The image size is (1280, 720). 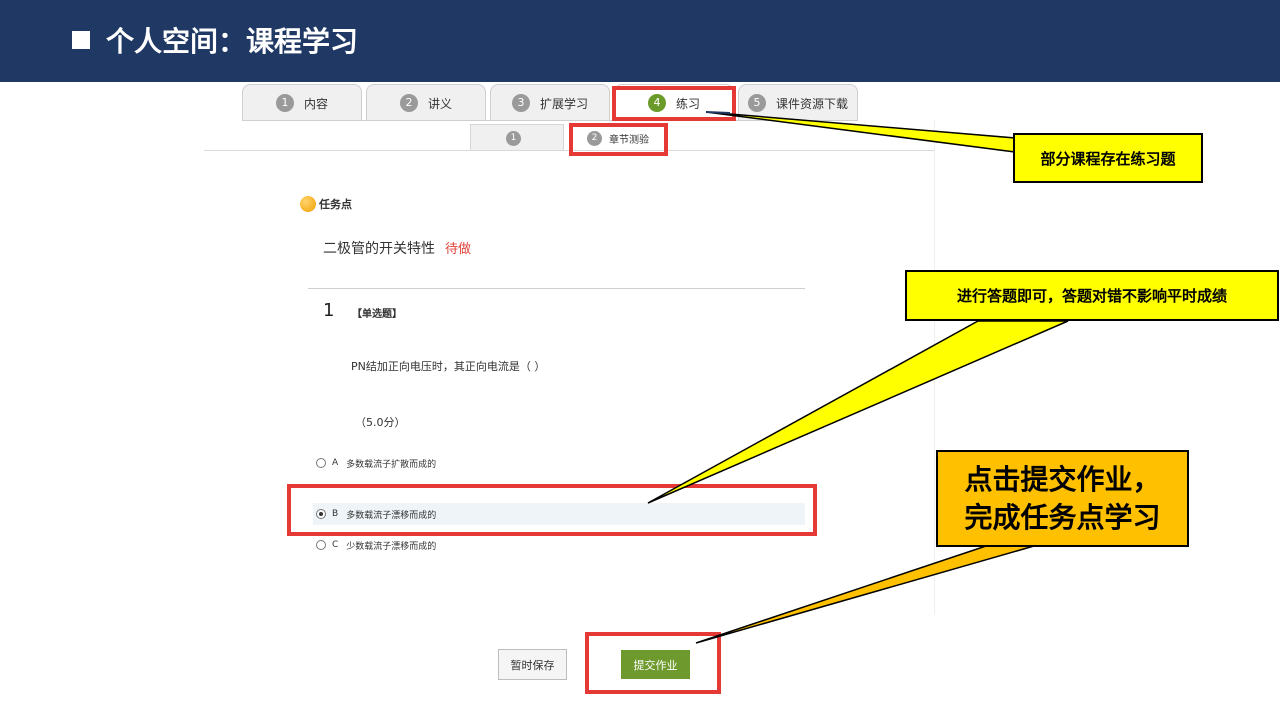 What do you see at coordinates (329, 310) in the screenshot?
I see `question-number: 1` at bounding box center [329, 310].